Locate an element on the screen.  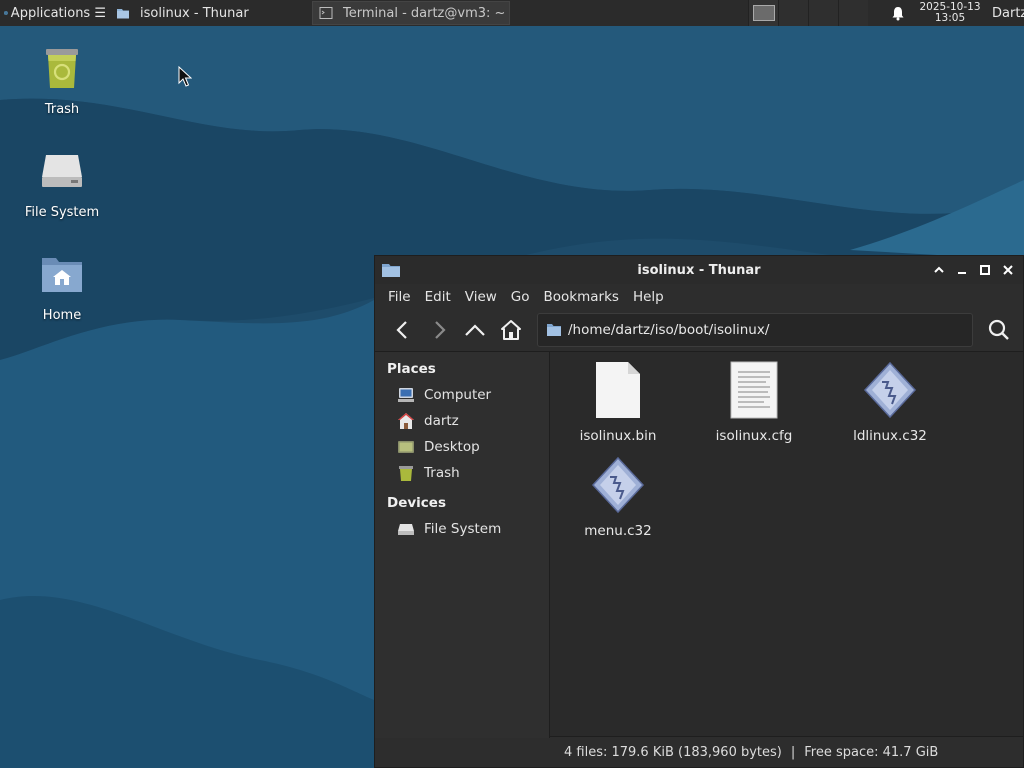
sidebar-item-label: File System is located at coordinates (463, 529).